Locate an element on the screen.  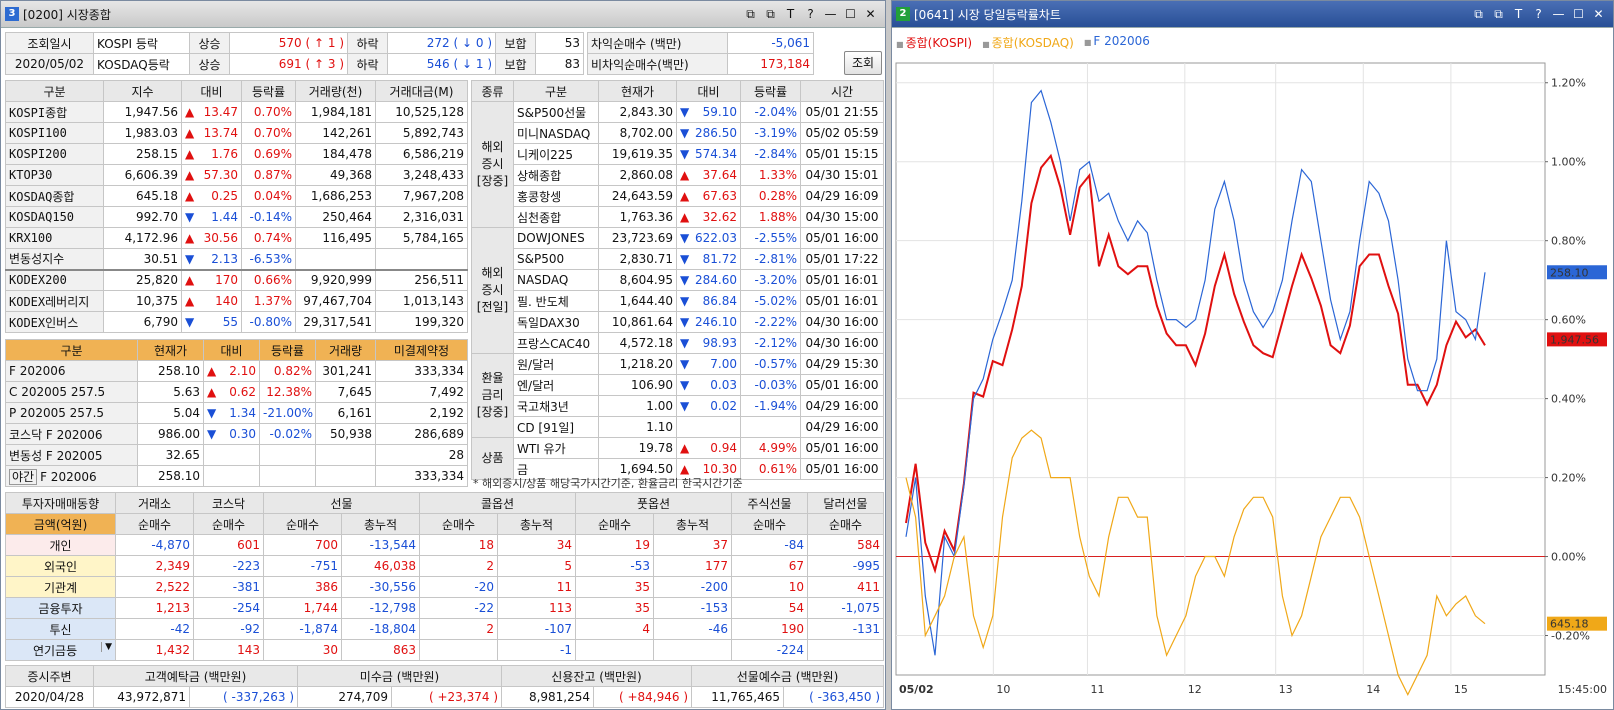
change-value: 37.64 is located at coordinates (719, 175).